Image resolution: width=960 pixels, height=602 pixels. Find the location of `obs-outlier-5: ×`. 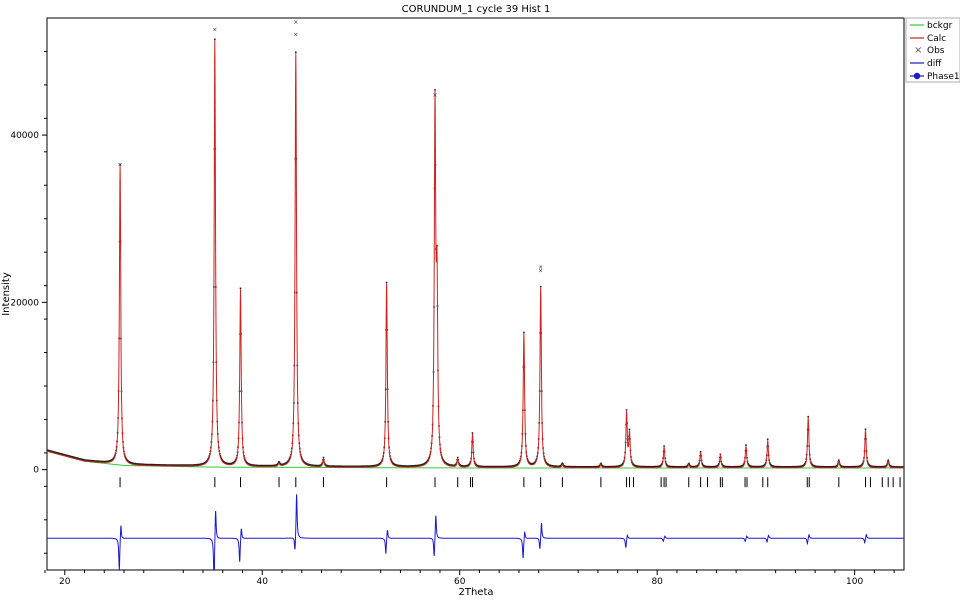

obs-outlier-5: × is located at coordinates (540, 271).